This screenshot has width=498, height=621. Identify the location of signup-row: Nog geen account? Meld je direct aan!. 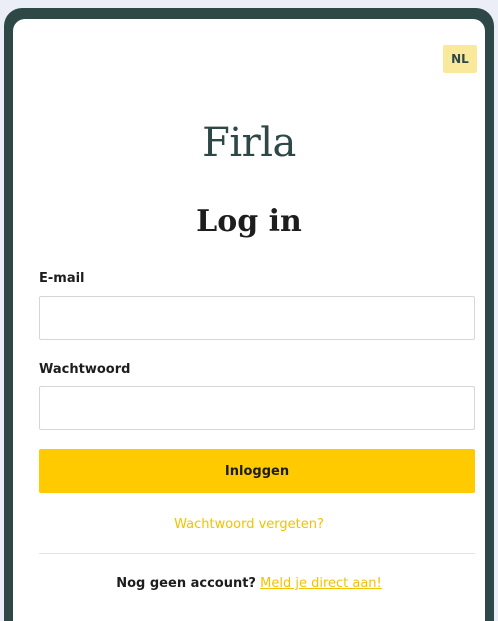
(249, 583).